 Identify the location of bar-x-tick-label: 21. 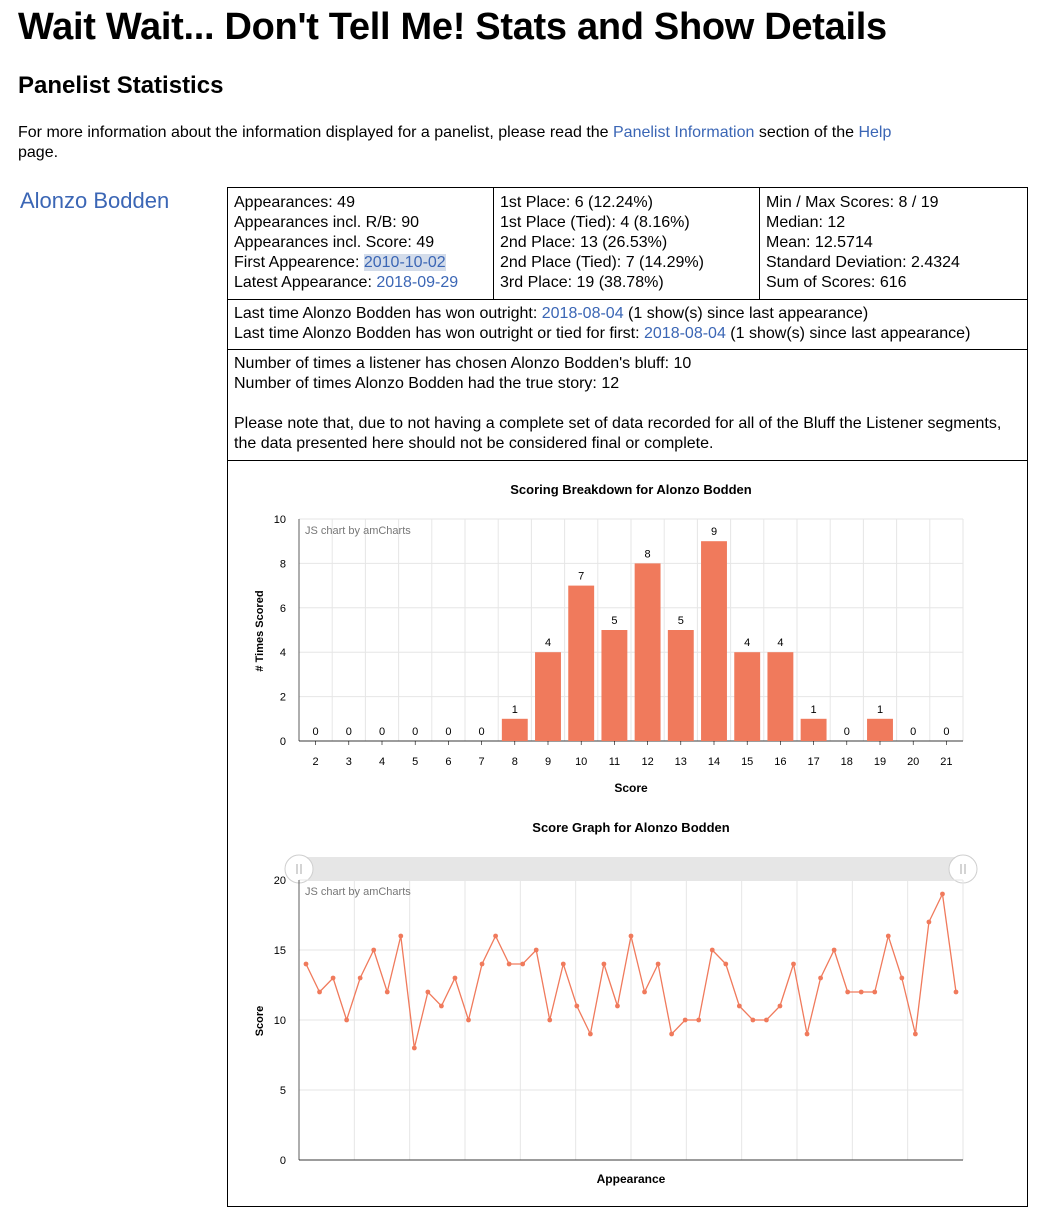
(946, 762).